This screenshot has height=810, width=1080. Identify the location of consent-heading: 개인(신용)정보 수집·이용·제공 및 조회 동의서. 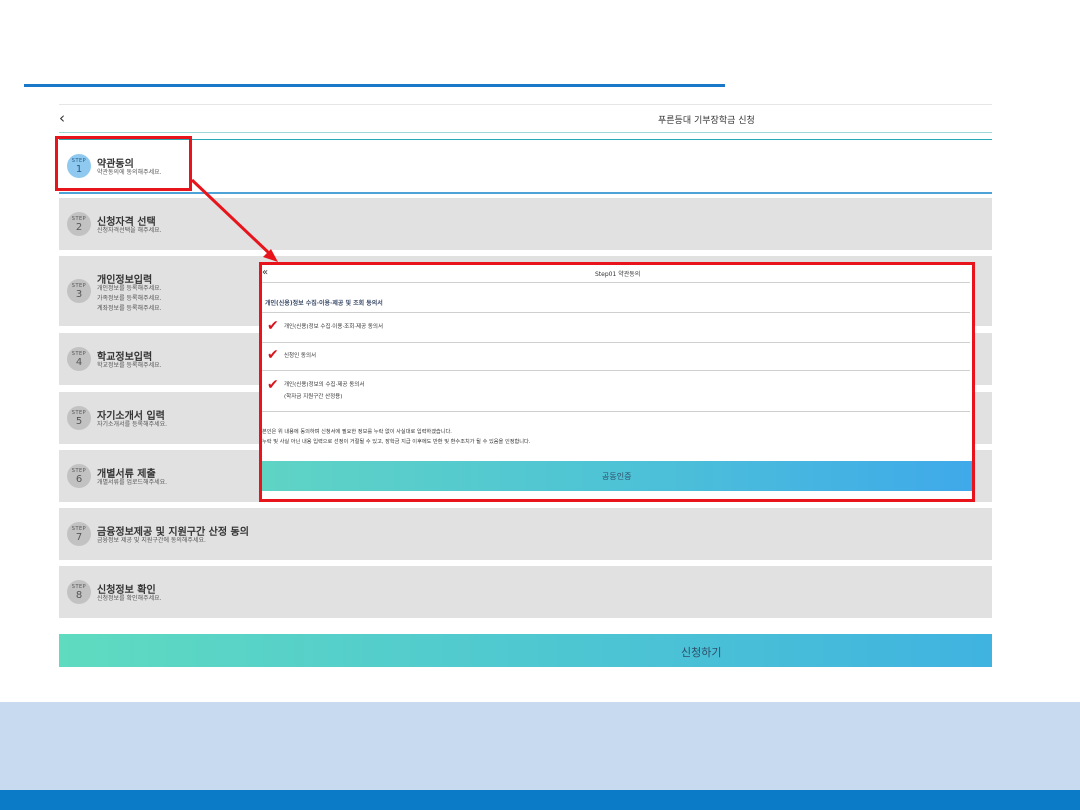
(324, 303).